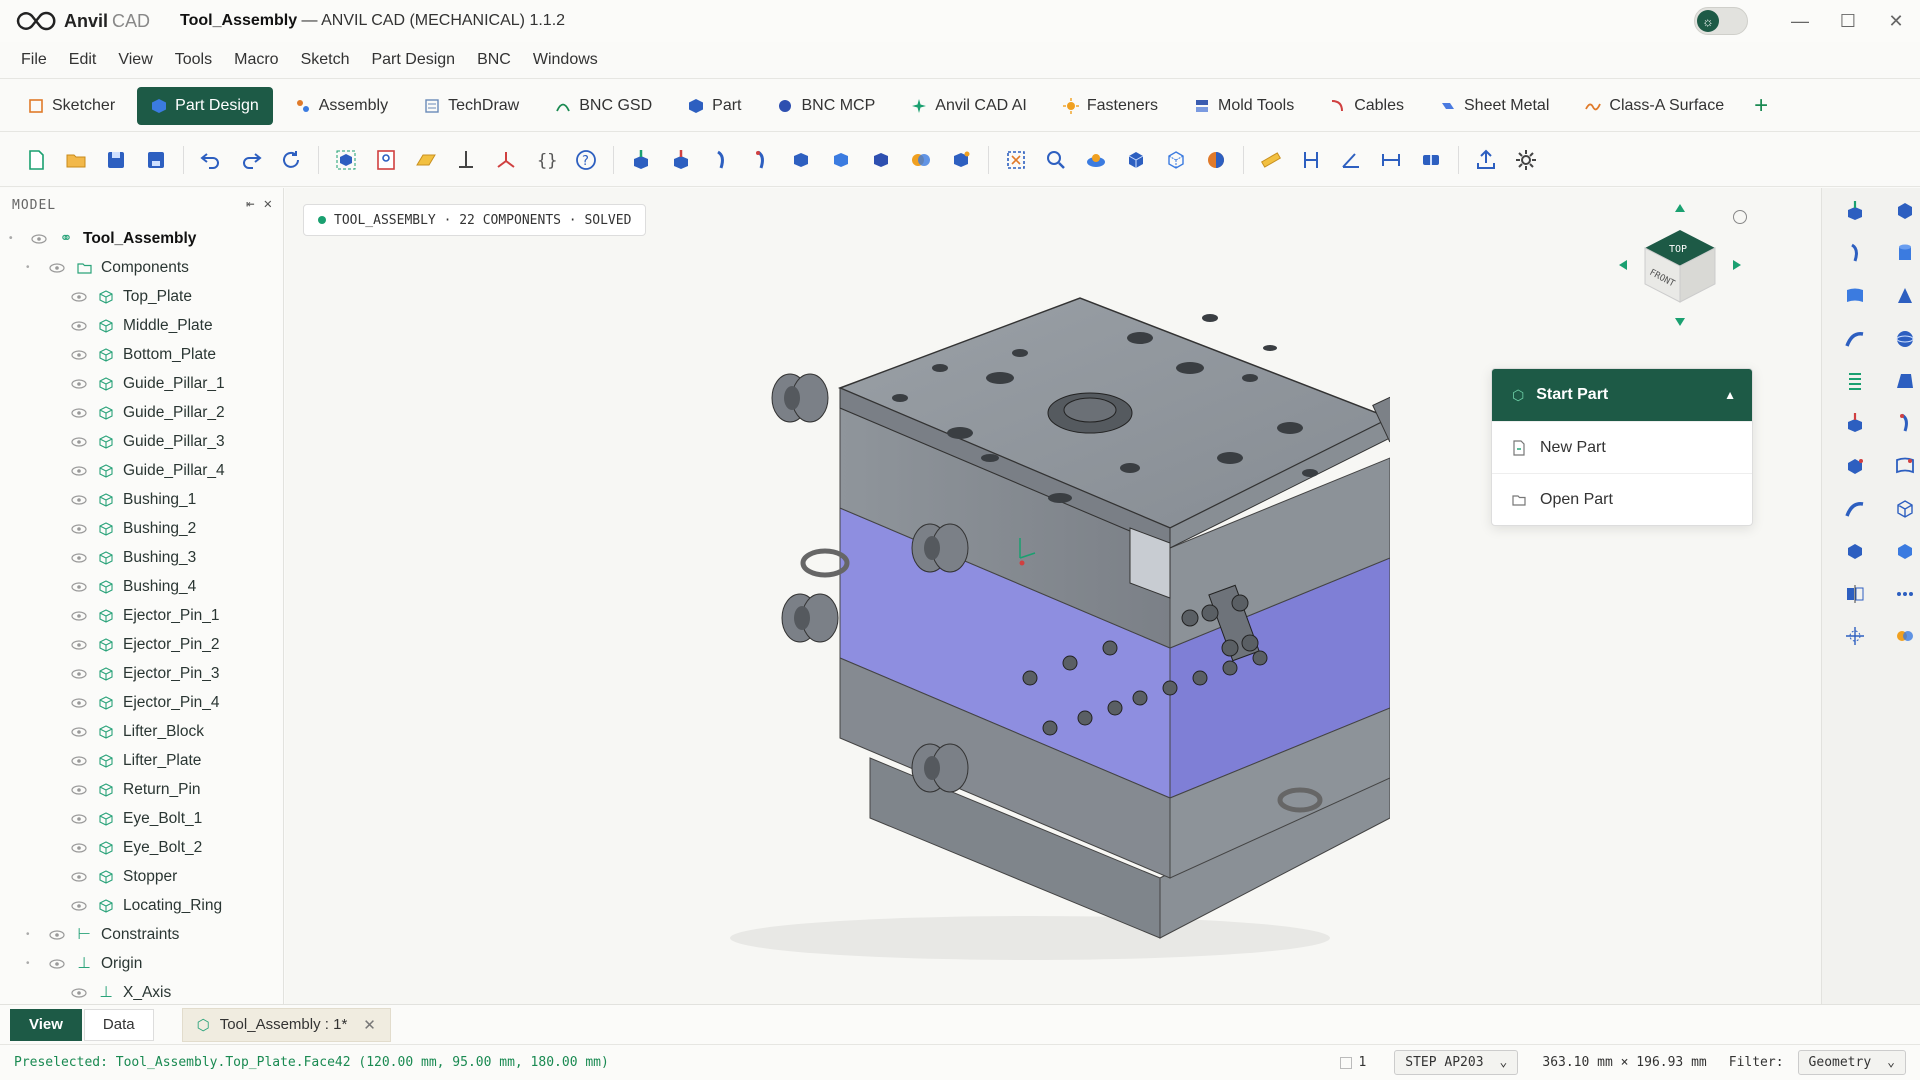 The height and width of the screenshot is (1080, 1920). What do you see at coordinates (1346, 1062) in the screenshot?
I see `checkbox` at bounding box center [1346, 1062].